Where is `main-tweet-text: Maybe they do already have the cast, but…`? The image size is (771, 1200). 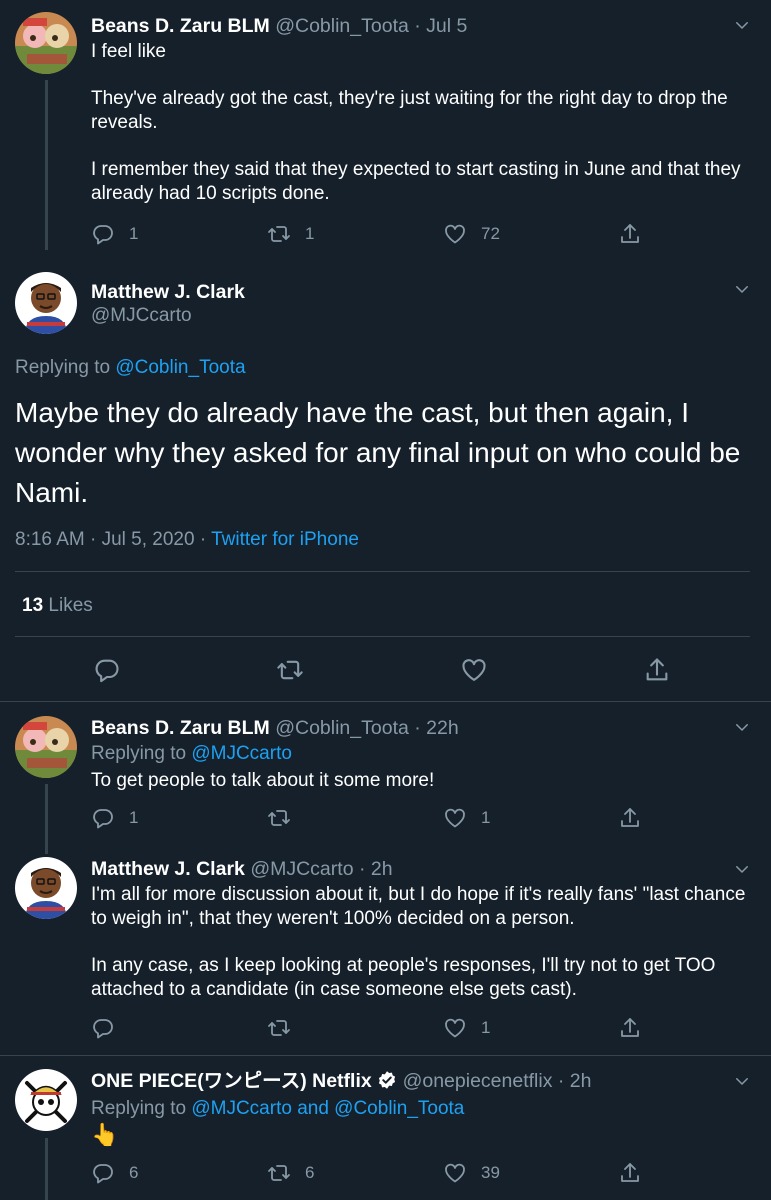
main-tweet-text: Maybe they do already have the cast, but… is located at coordinates (378, 452).